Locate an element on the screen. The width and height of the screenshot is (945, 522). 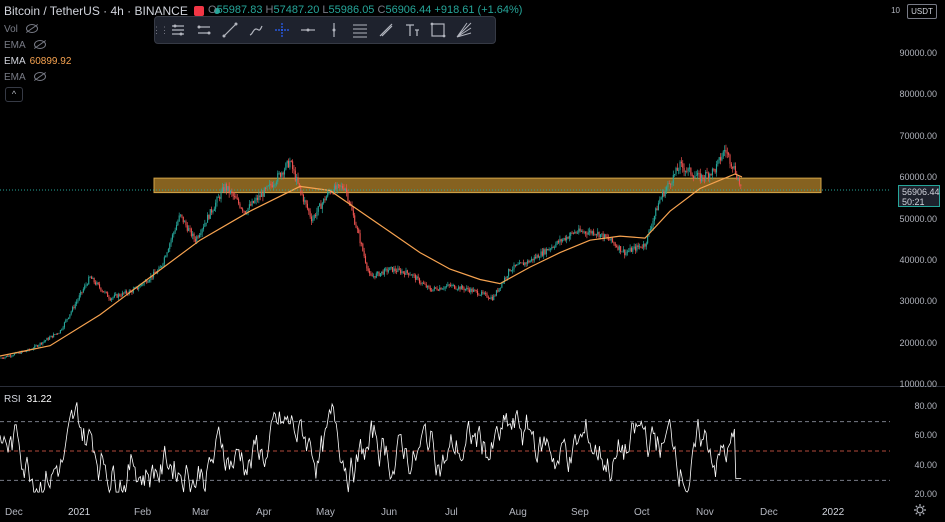
brush-icon is located at coordinates (256, 30).